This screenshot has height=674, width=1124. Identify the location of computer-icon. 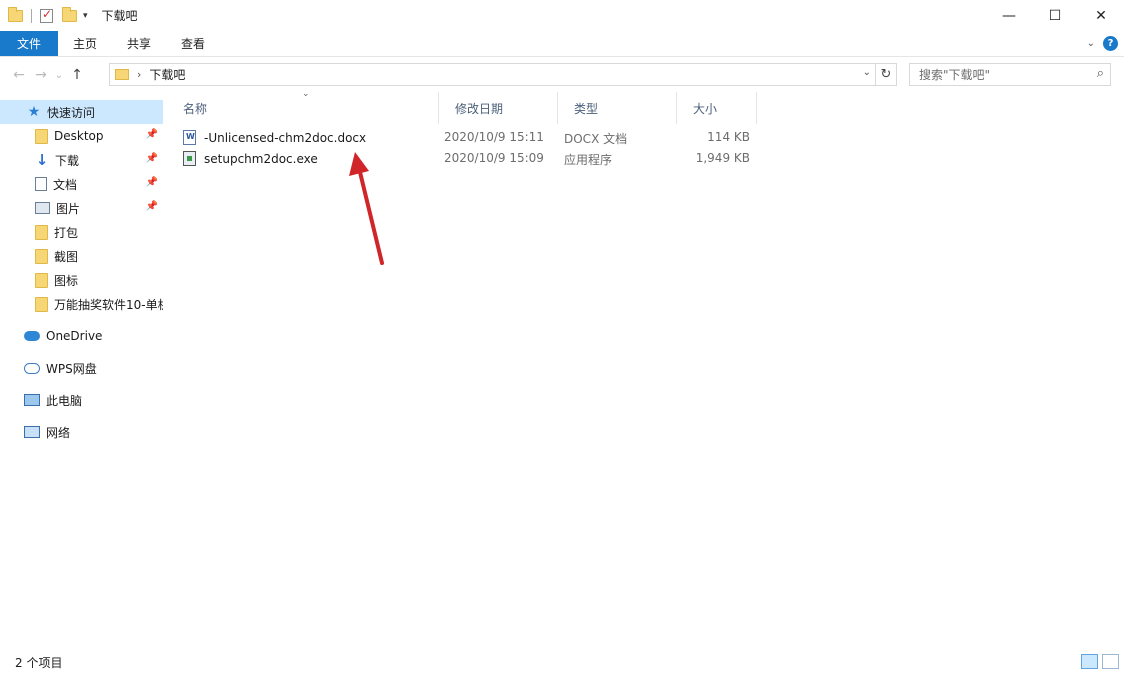
(32, 400).